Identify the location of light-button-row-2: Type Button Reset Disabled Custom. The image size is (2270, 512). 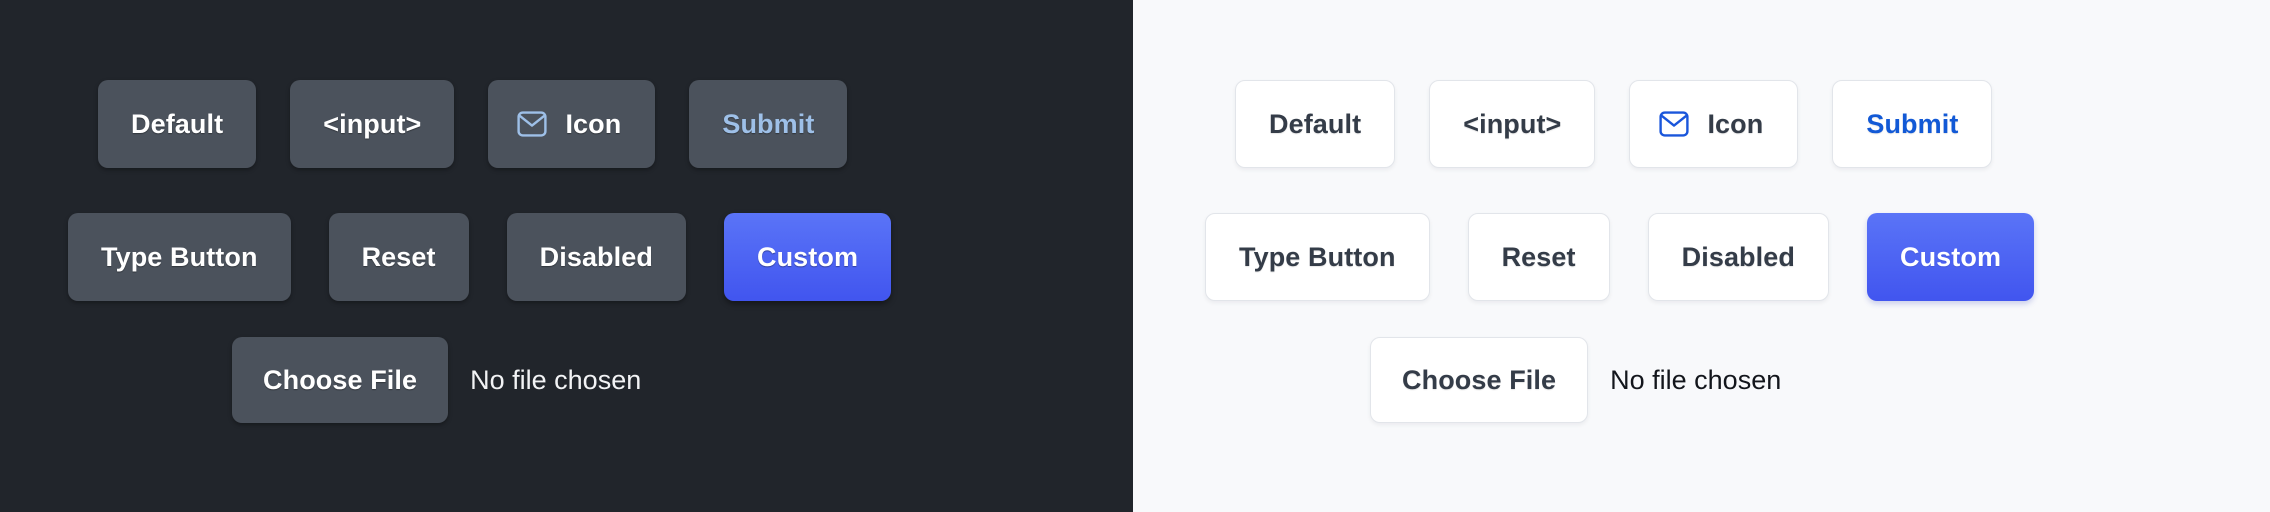
(1620, 257).